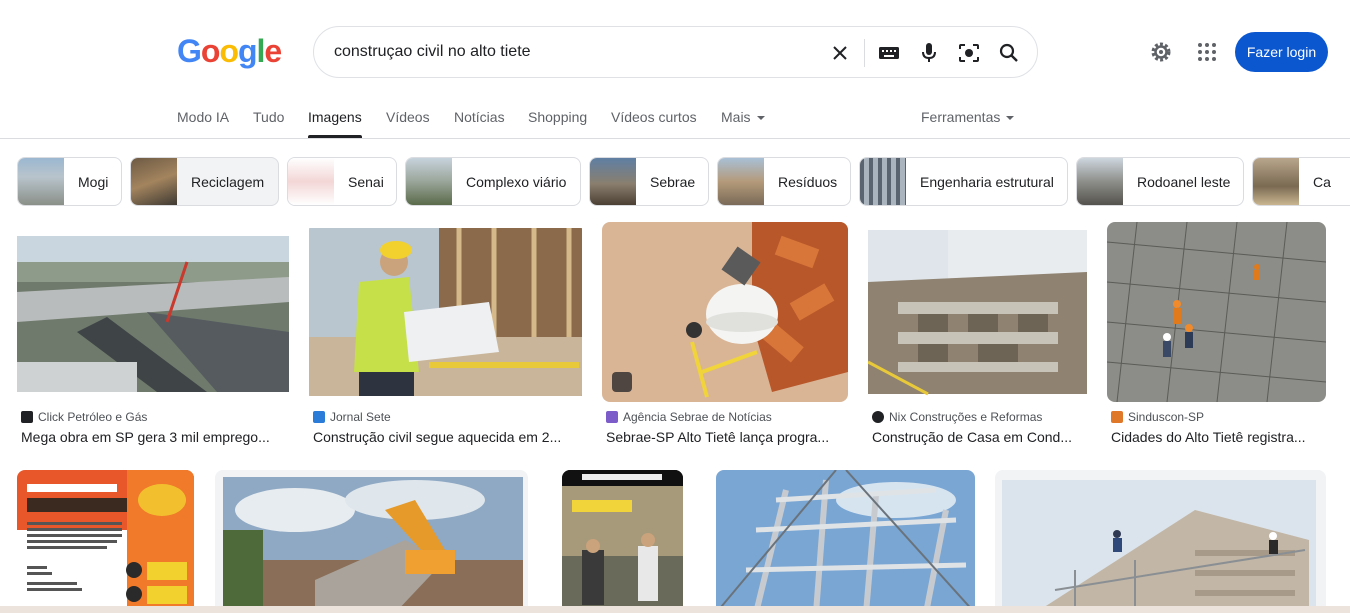  What do you see at coordinates (1207, 52) in the screenshot?
I see `apps-grid-icon` at bounding box center [1207, 52].